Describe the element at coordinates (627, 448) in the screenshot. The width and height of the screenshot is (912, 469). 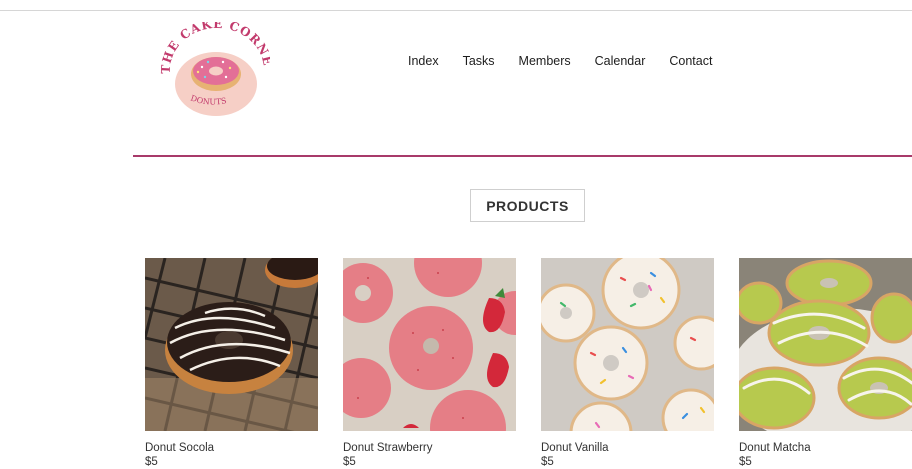
I see `product-name: Donut Vanilla` at that location.